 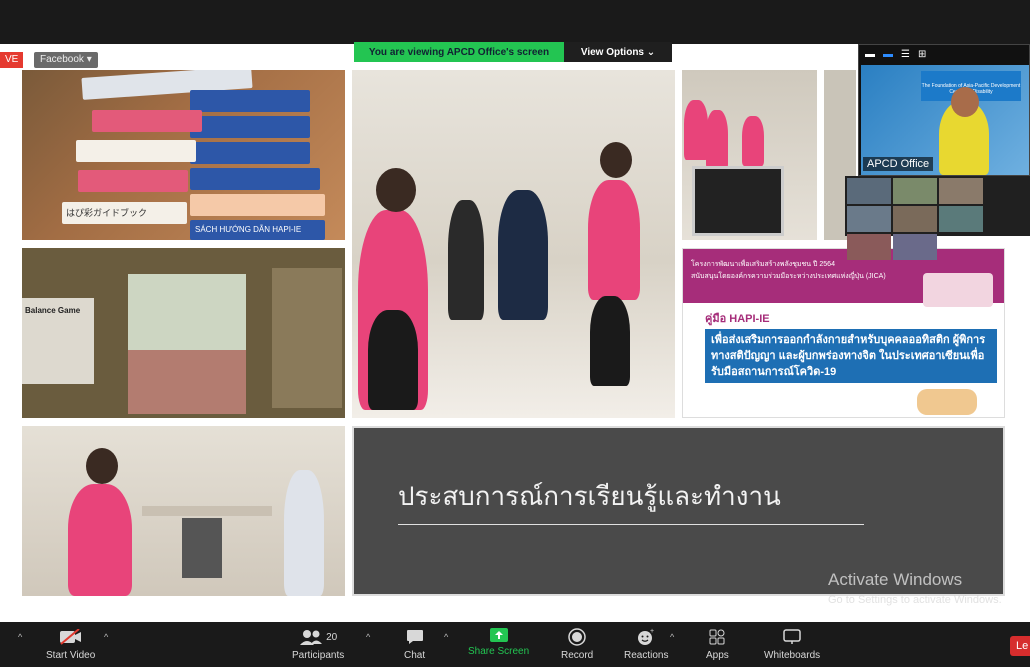 What do you see at coordinates (614, 240) in the screenshot?
I see `participant-woman-right` at bounding box center [614, 240].